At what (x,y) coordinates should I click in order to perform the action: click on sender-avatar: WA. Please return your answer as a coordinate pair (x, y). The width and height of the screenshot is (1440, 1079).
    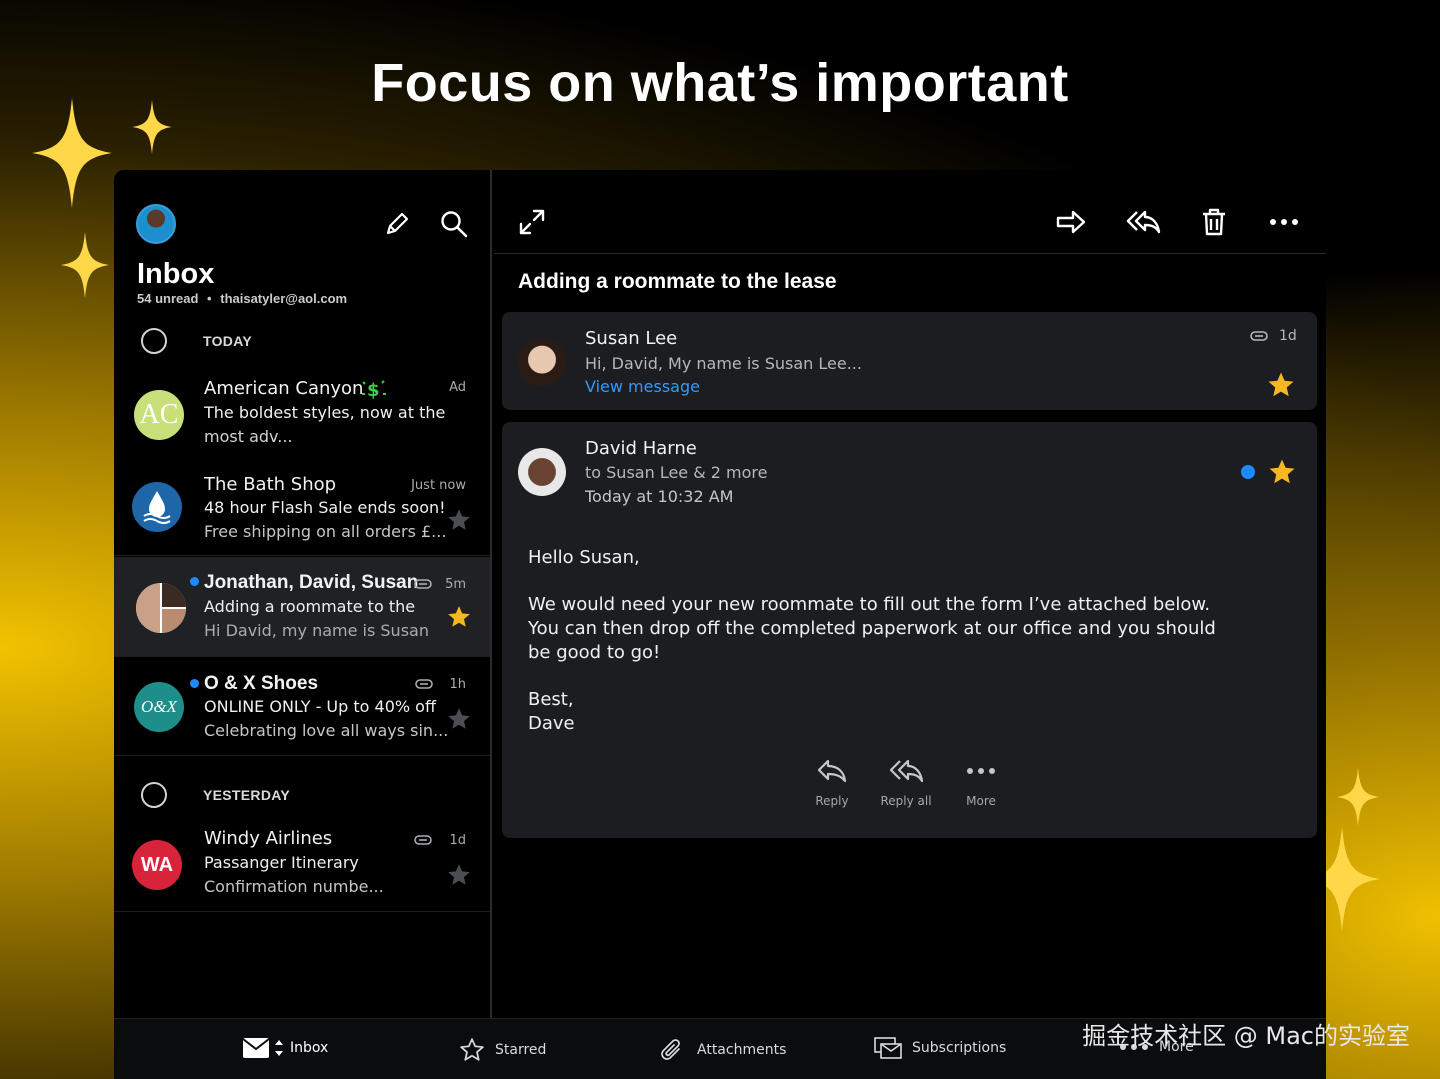
    Looking at the image, I should click on (157, 865).